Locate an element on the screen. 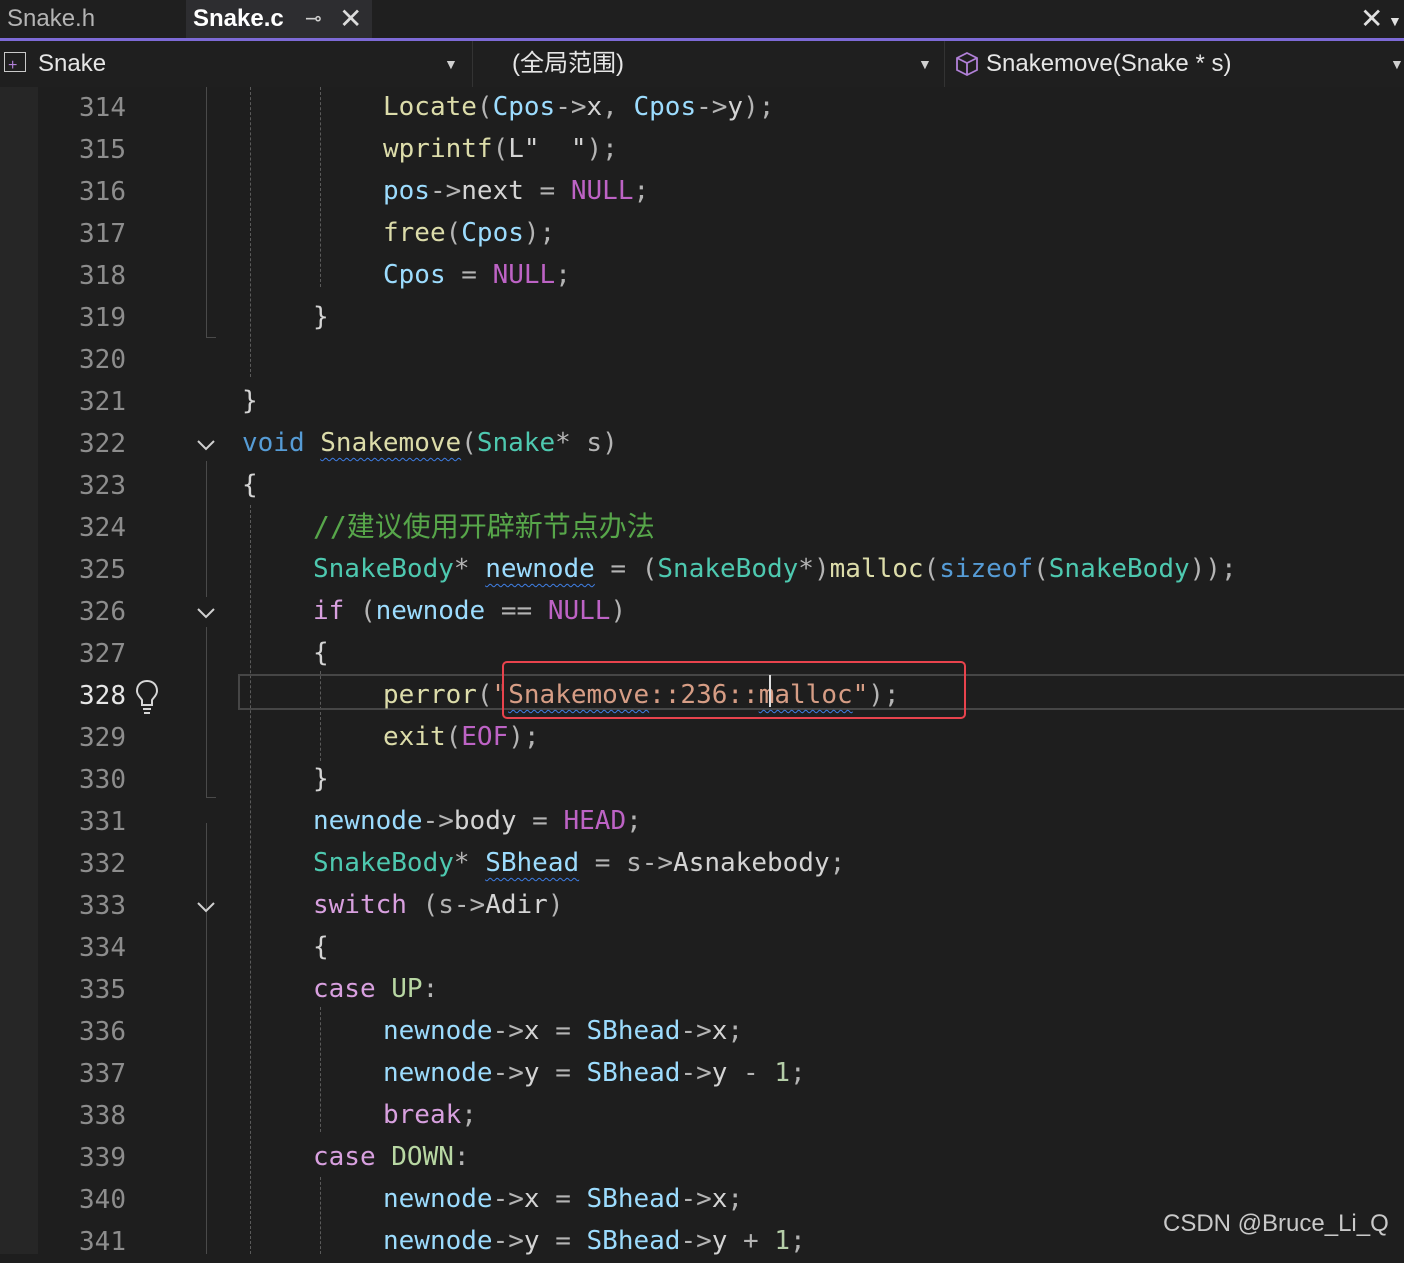 The image size is (1404, 1263). code-text: Cpos = NULL; is located at coordinates (477, 275).